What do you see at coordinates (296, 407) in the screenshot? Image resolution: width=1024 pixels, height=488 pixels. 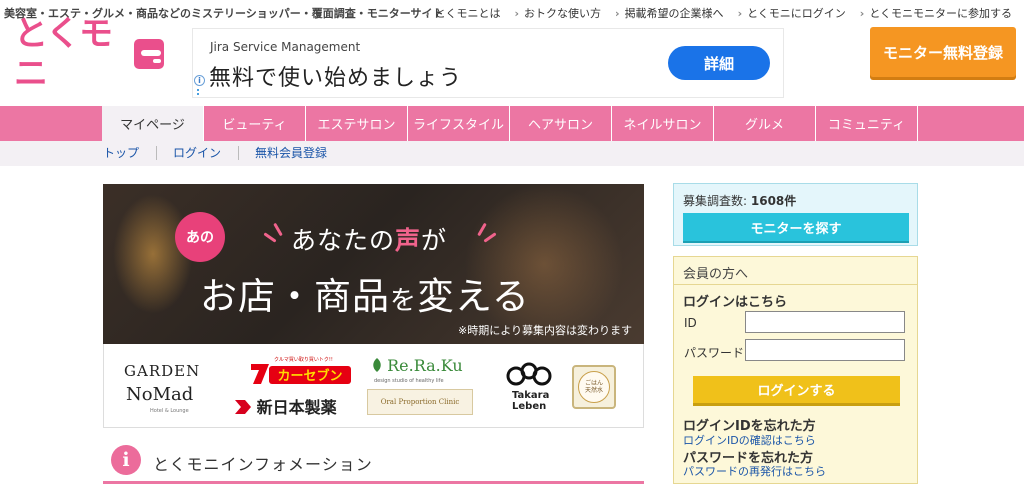 I see `logo-shinnihon-text: 新日本製薬` at bounding box center [296, 407].